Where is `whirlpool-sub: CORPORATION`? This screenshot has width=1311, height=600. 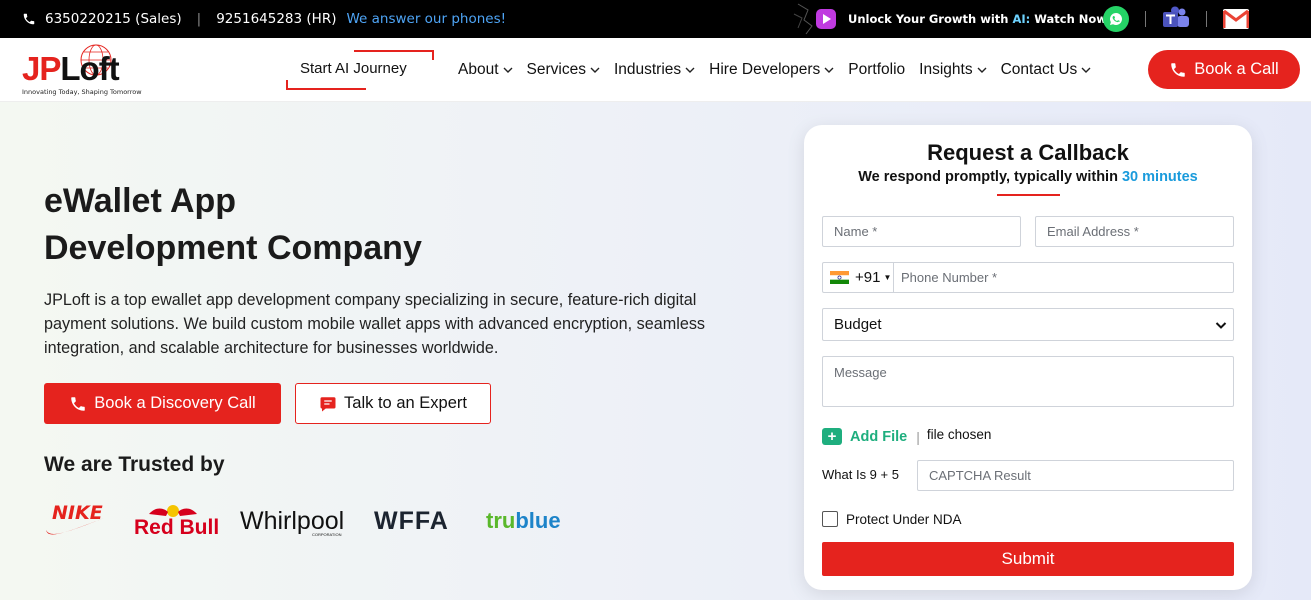 whirlpool-sub: CORPORATION is located at coordinates (327, 534).